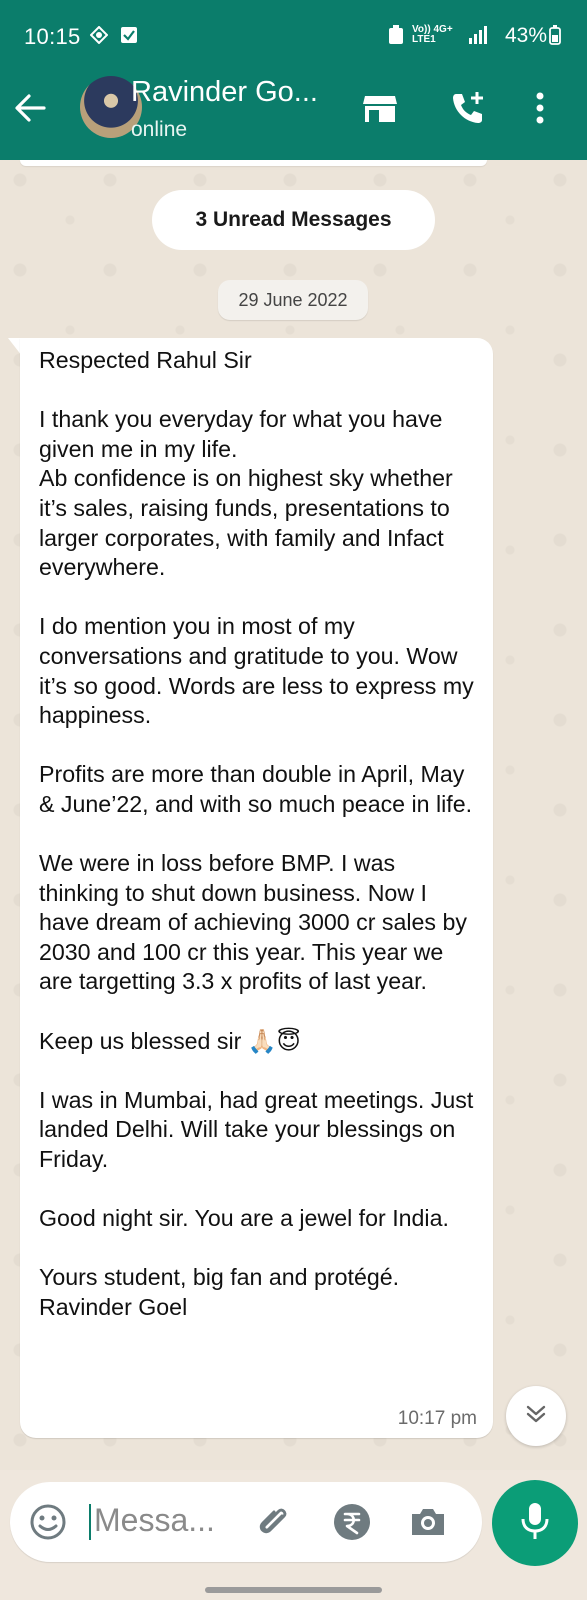 The height and width of the screenshot is (1600, 587). I want to click on camera-icon, so click(428, 1522).